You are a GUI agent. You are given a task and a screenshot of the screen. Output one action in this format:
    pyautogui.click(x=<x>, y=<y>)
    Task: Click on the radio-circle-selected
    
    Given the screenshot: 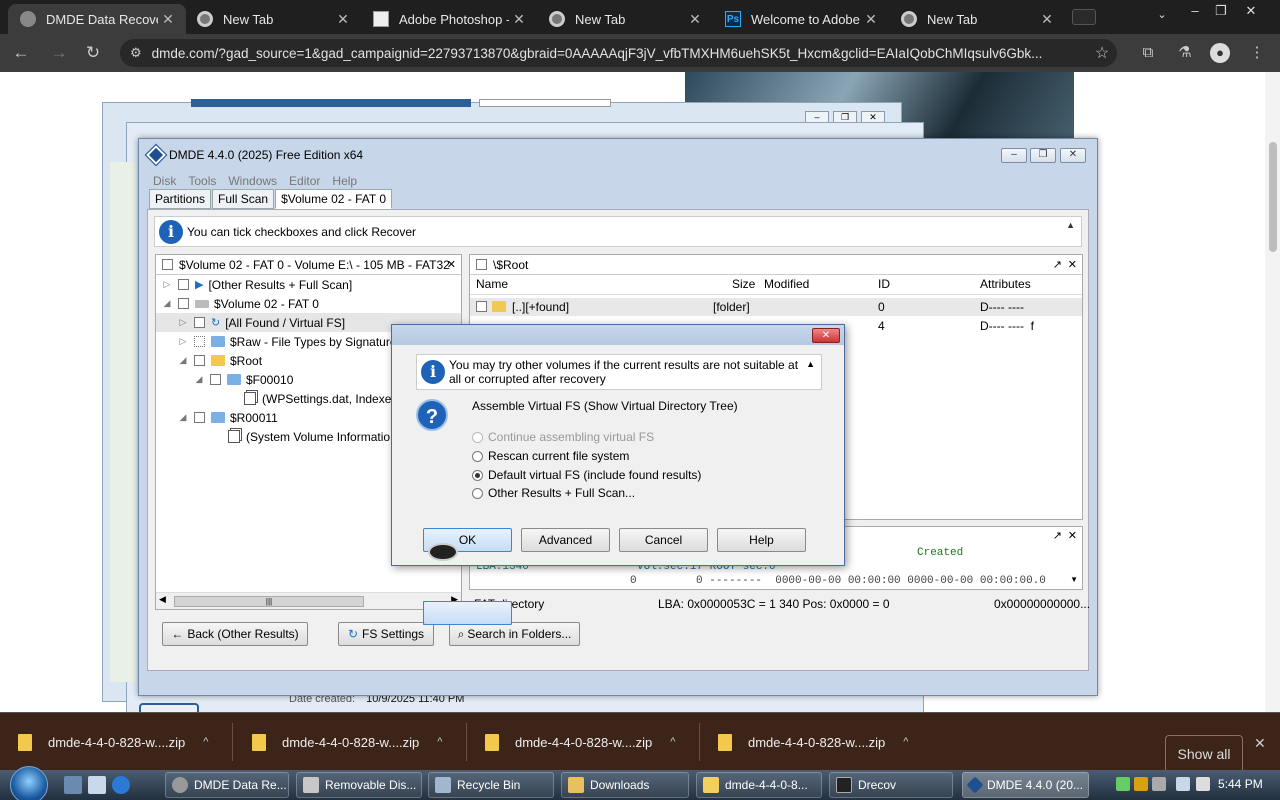 What is the action you would take?
    pyautogui.click(x=477, y=475)
    